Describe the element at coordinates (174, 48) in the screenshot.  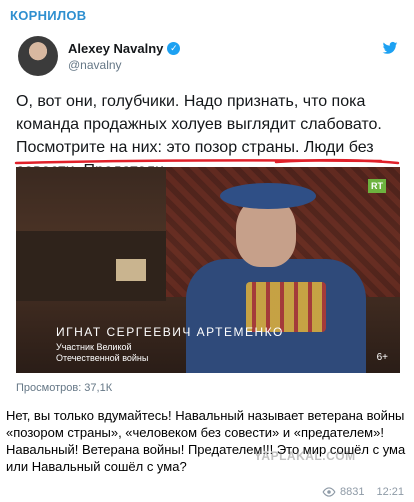
I see `verified-icon: ✓` at that location.